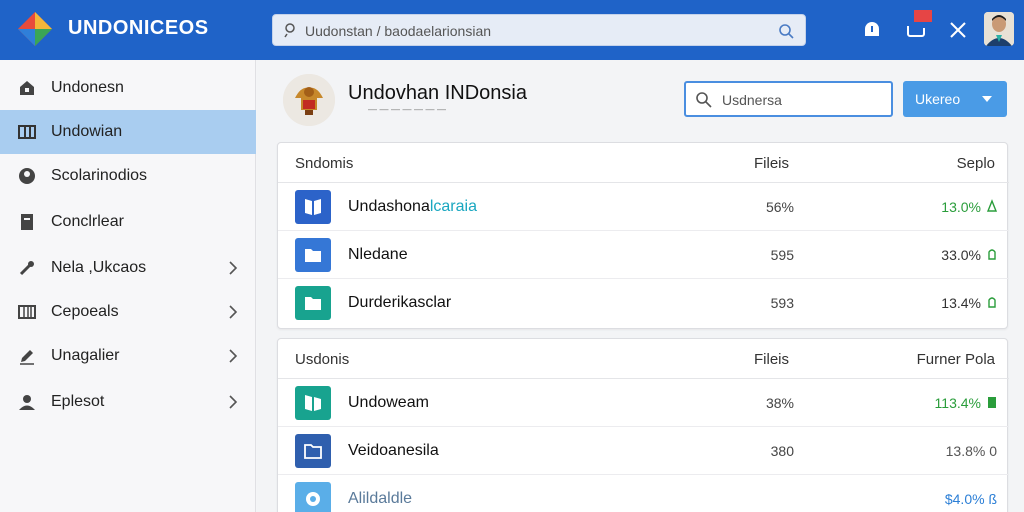 This screenshot has width=1024, height=512. I want to click on content-search-input: Usdnersa, so click(788, 99).